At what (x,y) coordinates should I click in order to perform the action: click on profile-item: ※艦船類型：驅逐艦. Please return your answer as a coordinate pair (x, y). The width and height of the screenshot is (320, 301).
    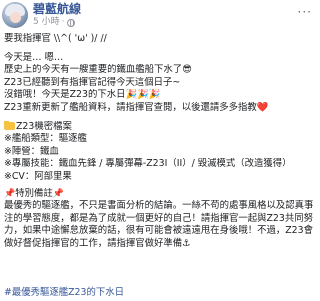
    Looking at the image, I should click on (45, 139).